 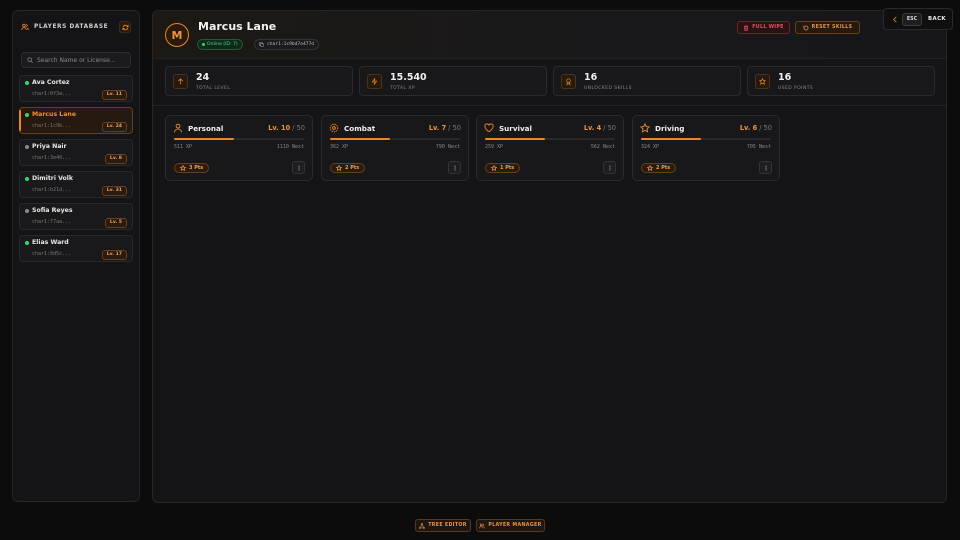 I want to click on full-wipe-label: FULL WIPE, so click(x=768, y=27).